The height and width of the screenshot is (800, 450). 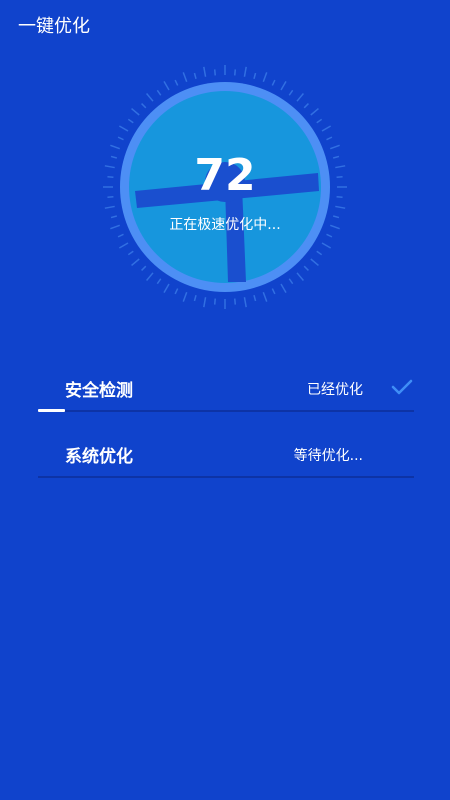 I want to click on page-title: 一键优化, so click(x=54, y=26).